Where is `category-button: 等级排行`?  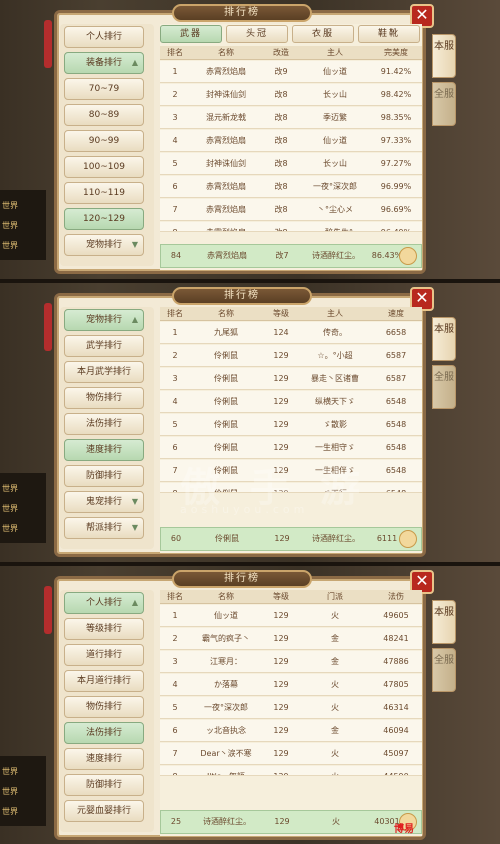 category-button: 等级排行 is located at coordinates (104, 629).